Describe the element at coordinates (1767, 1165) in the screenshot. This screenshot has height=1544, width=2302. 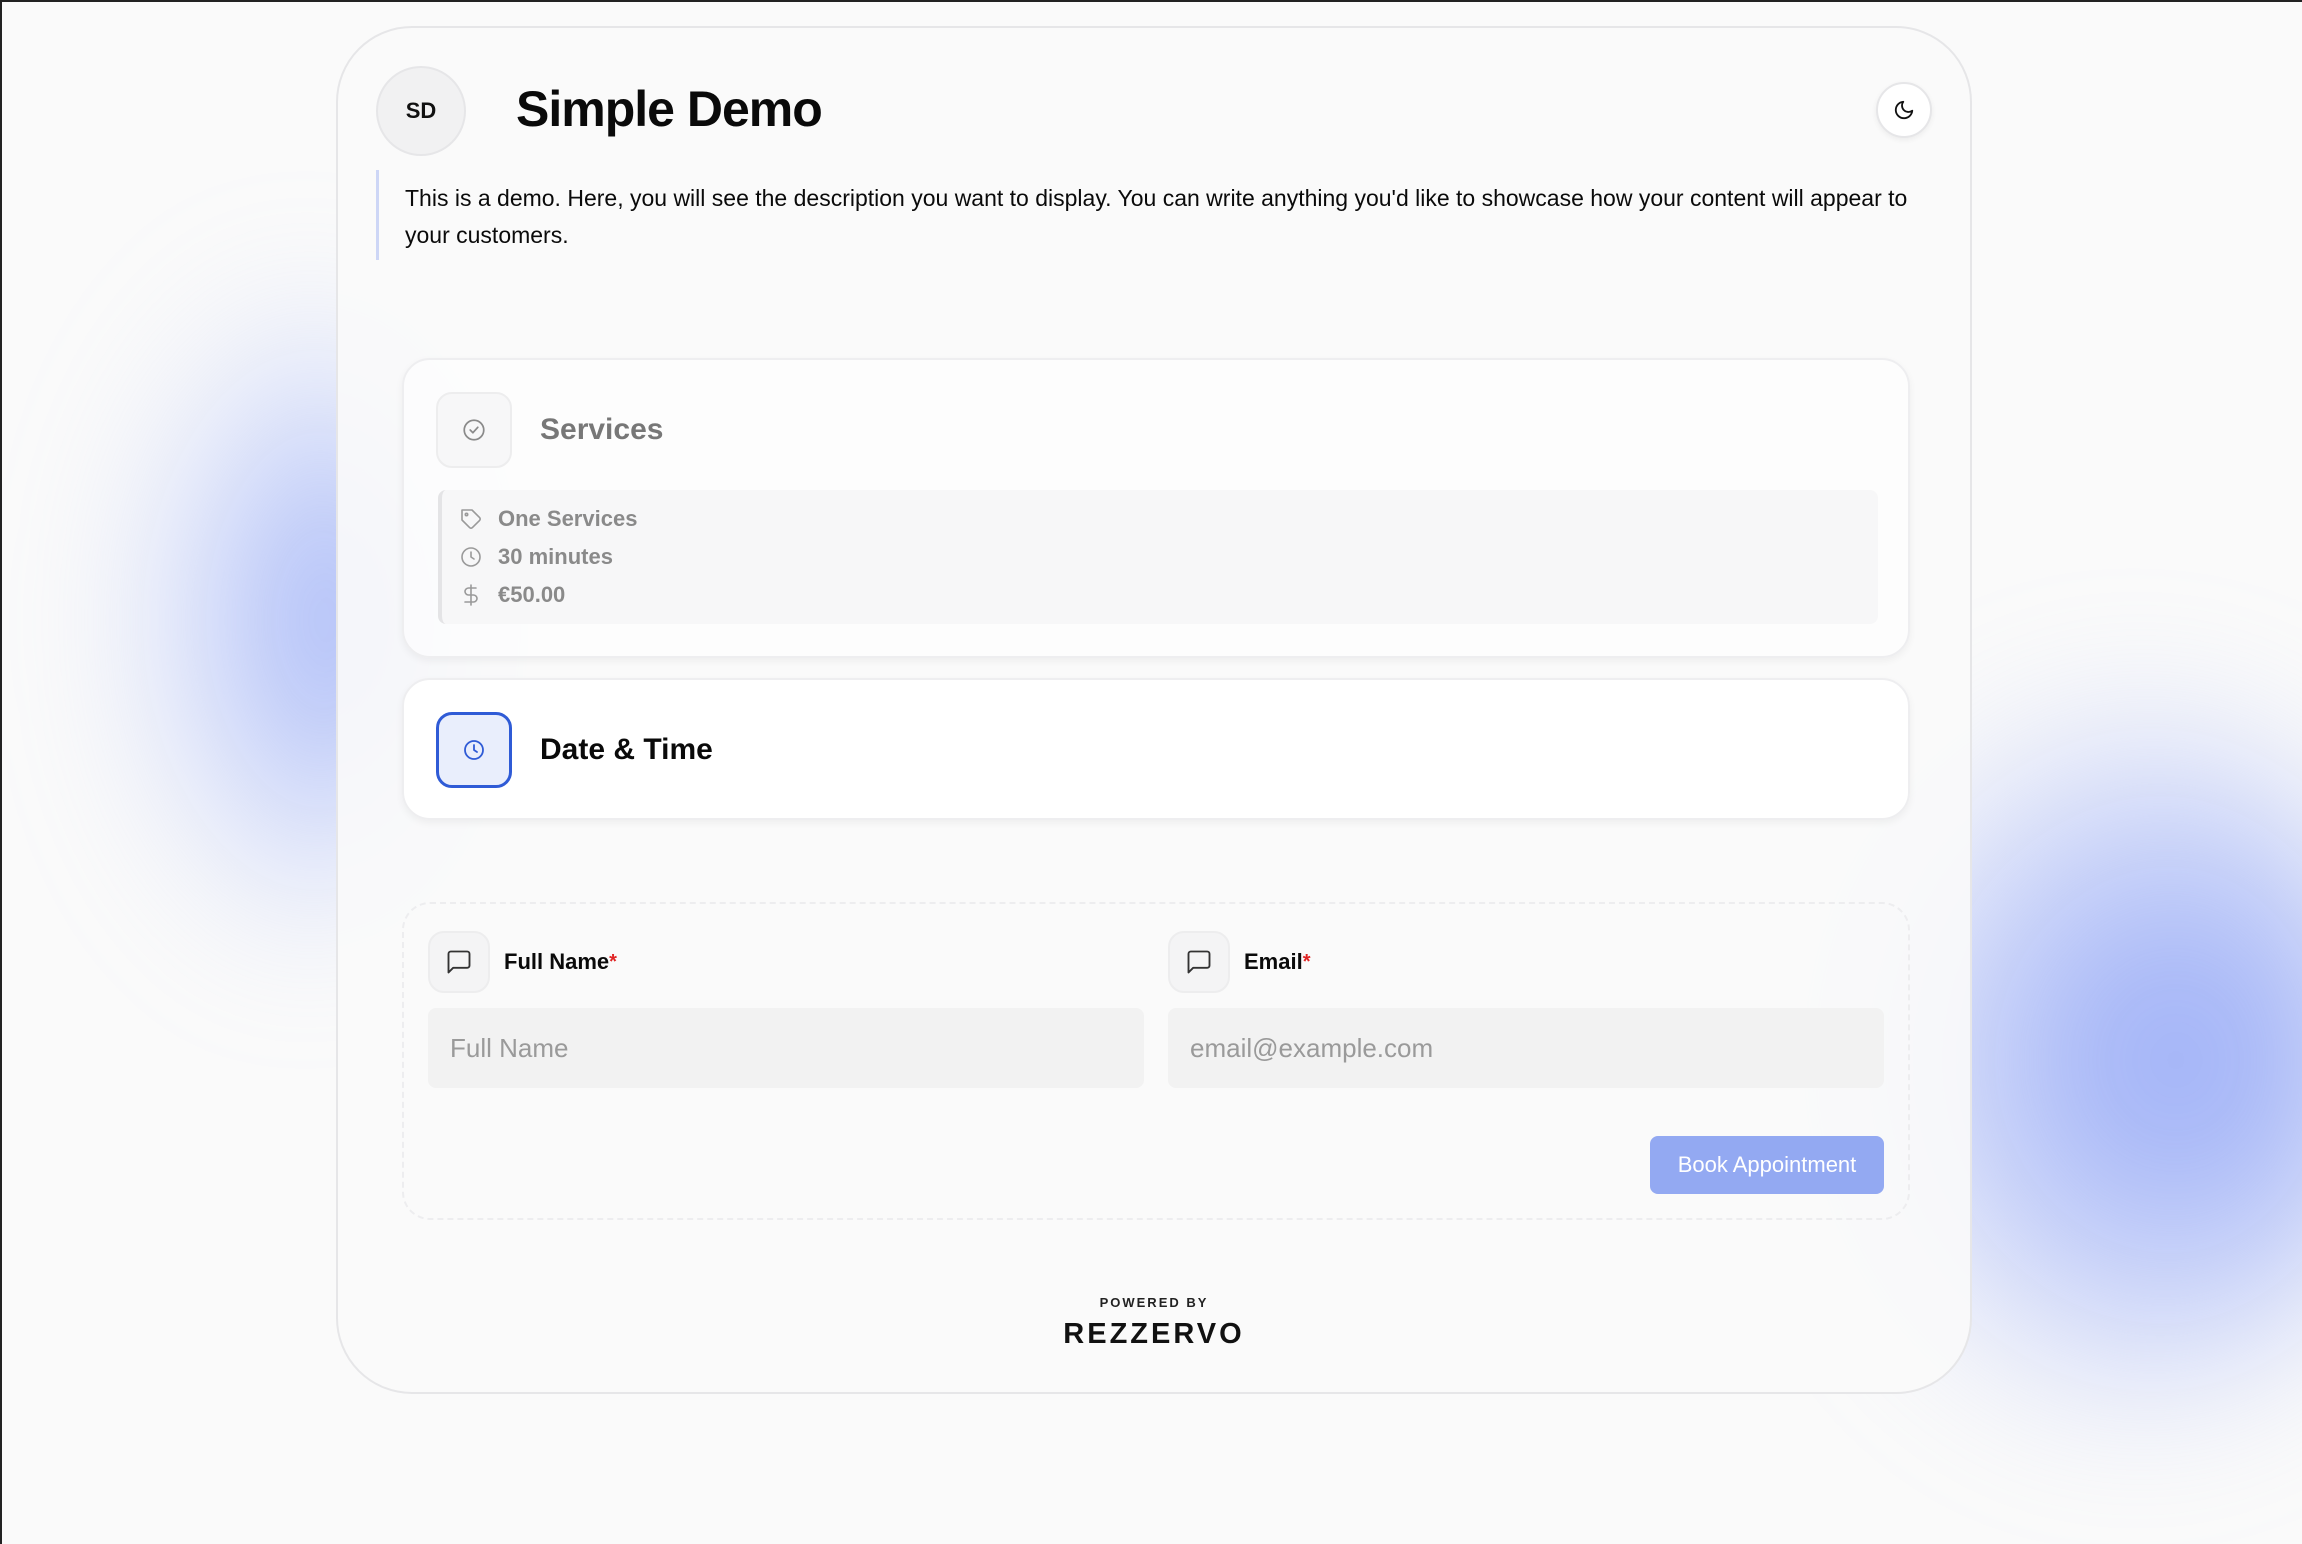
I see `book-appointment-button: Book Appointment` at that location.